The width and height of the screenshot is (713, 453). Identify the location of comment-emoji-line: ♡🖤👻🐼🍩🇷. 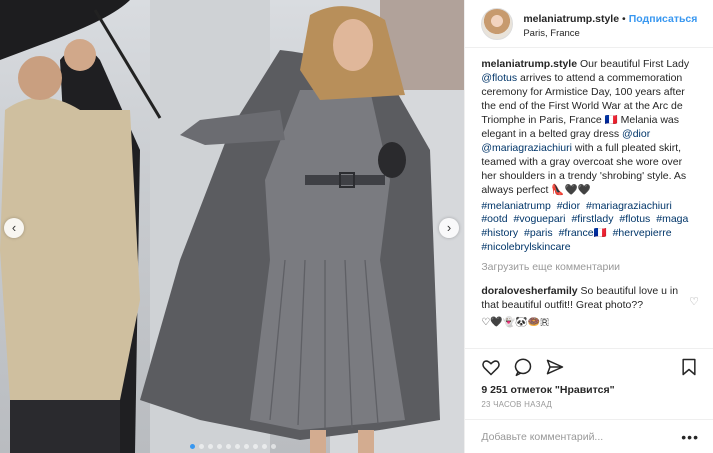
(515, 323).